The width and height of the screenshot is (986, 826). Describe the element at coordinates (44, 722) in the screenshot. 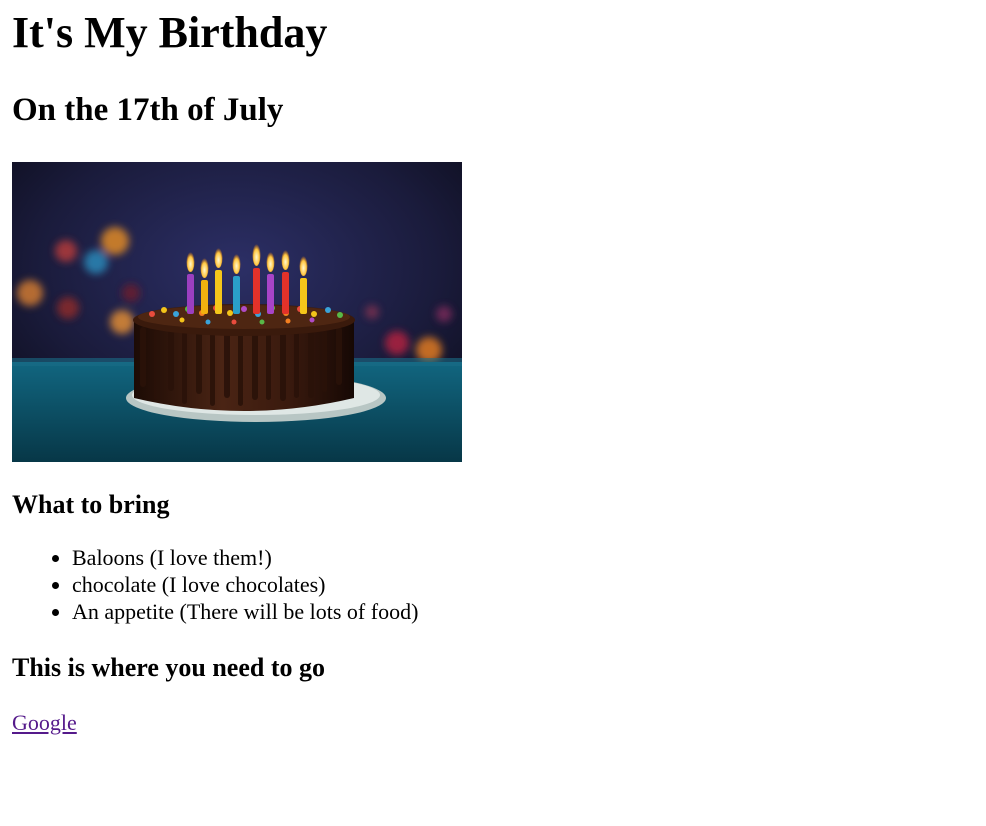

I see `google-link: Google` at that location.